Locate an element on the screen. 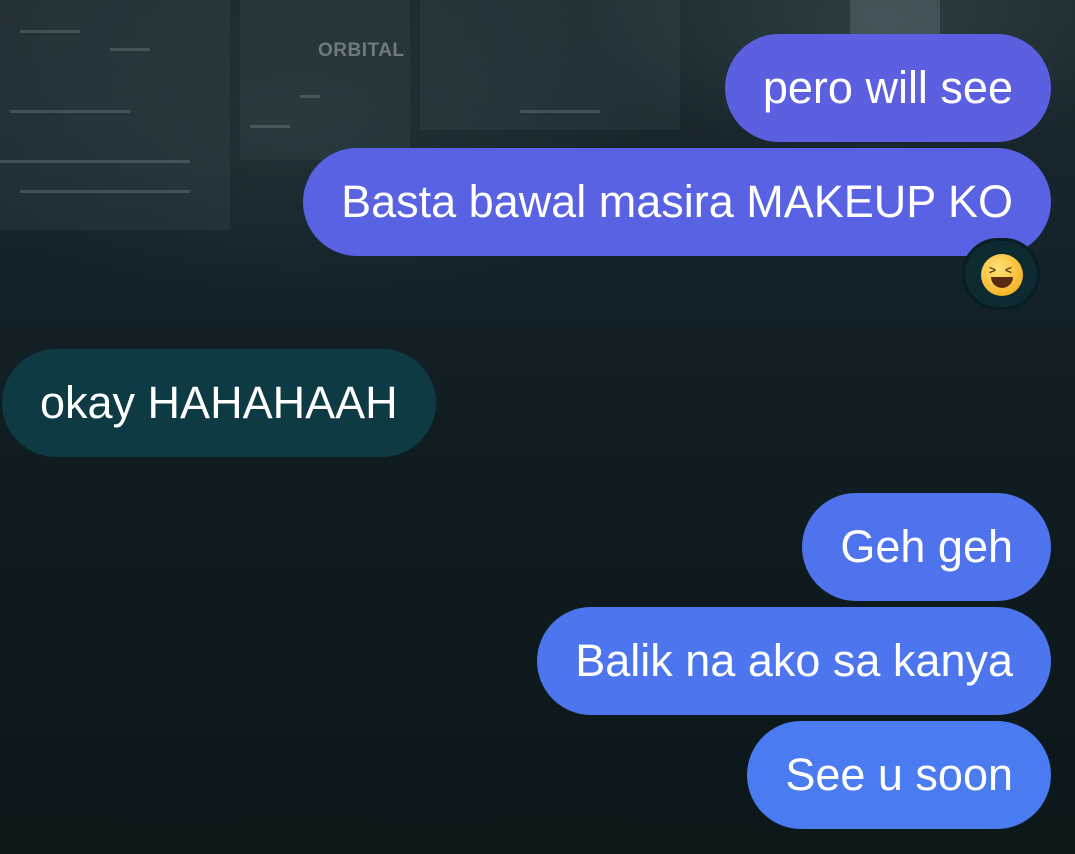 This screenshot has height=854, width=1075. message-text: Balik na ako sa kanya is located at coordinates (794, 660).